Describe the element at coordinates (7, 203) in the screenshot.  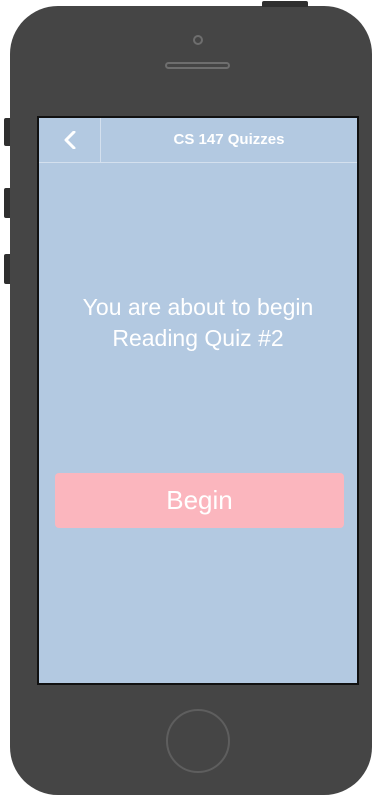
I see `volume-up-button` at that location.